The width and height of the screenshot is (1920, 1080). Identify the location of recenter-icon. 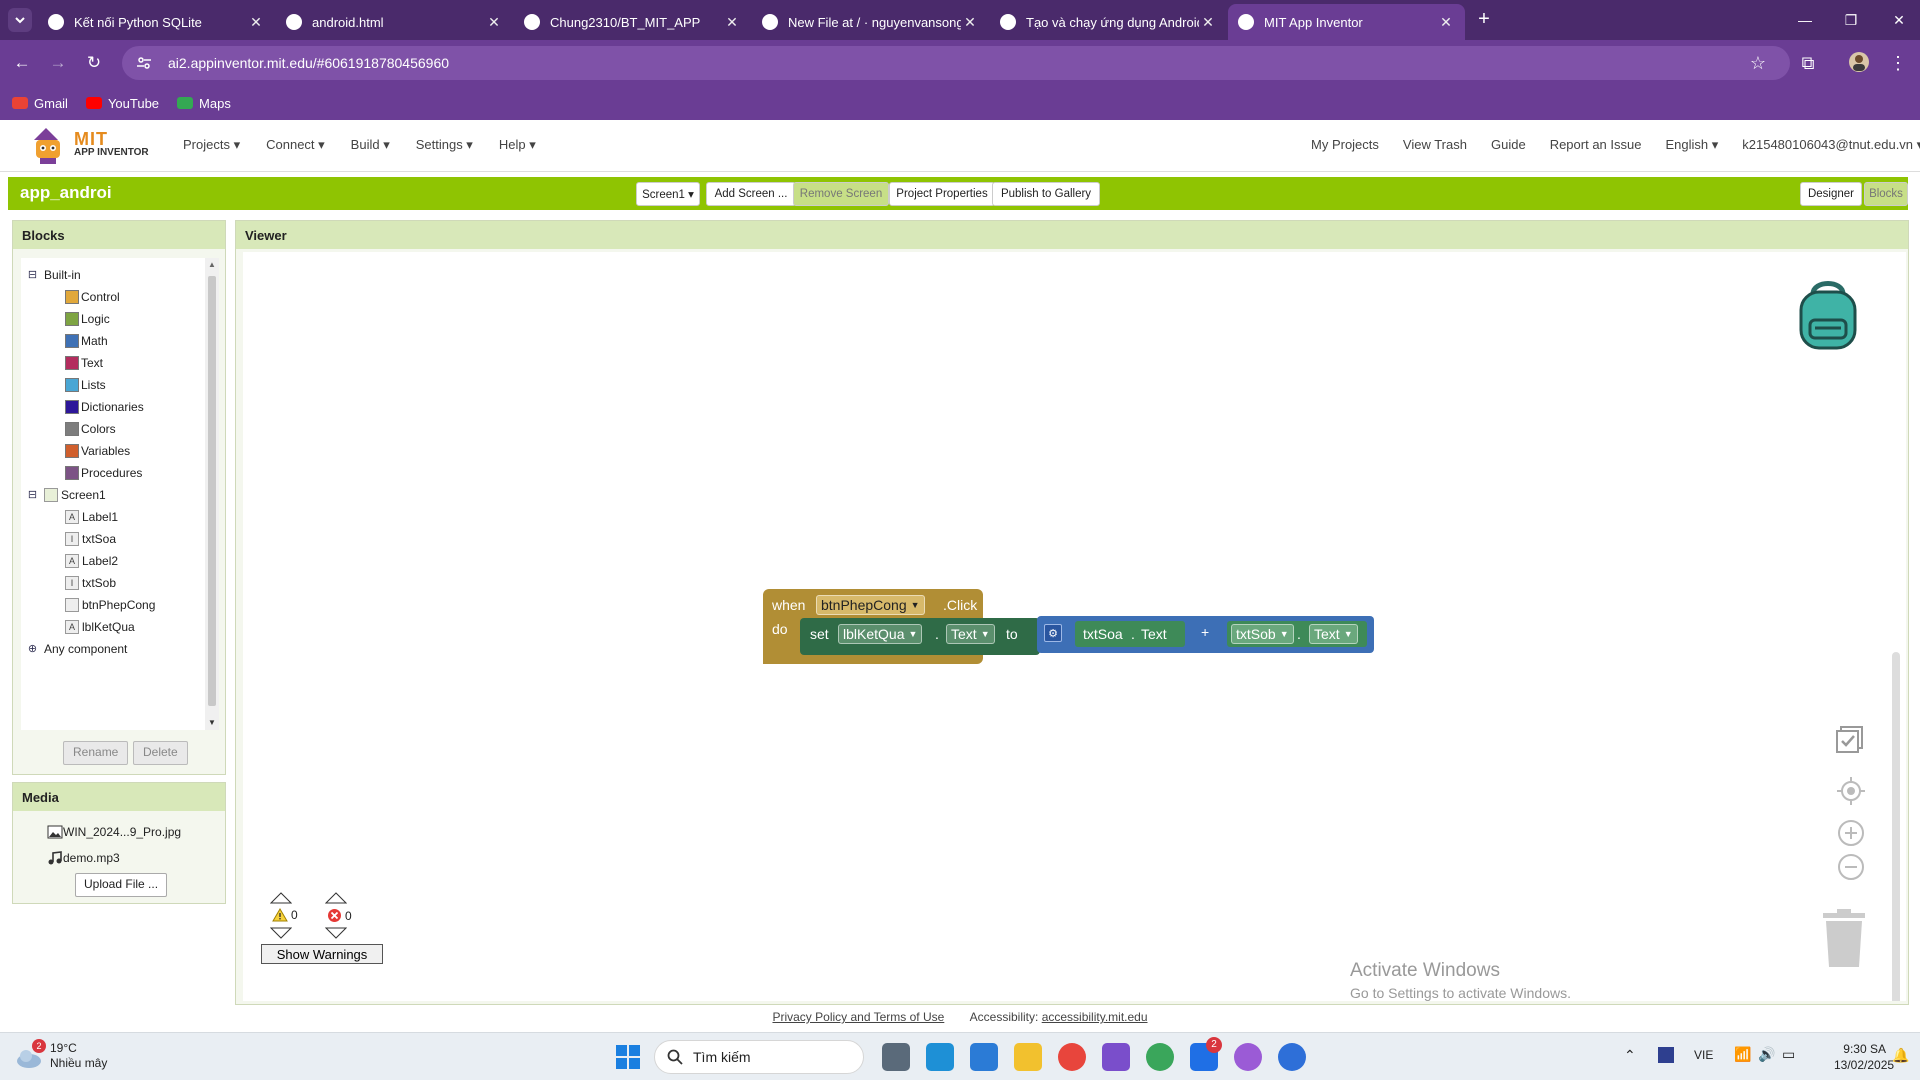
(1851, 791).